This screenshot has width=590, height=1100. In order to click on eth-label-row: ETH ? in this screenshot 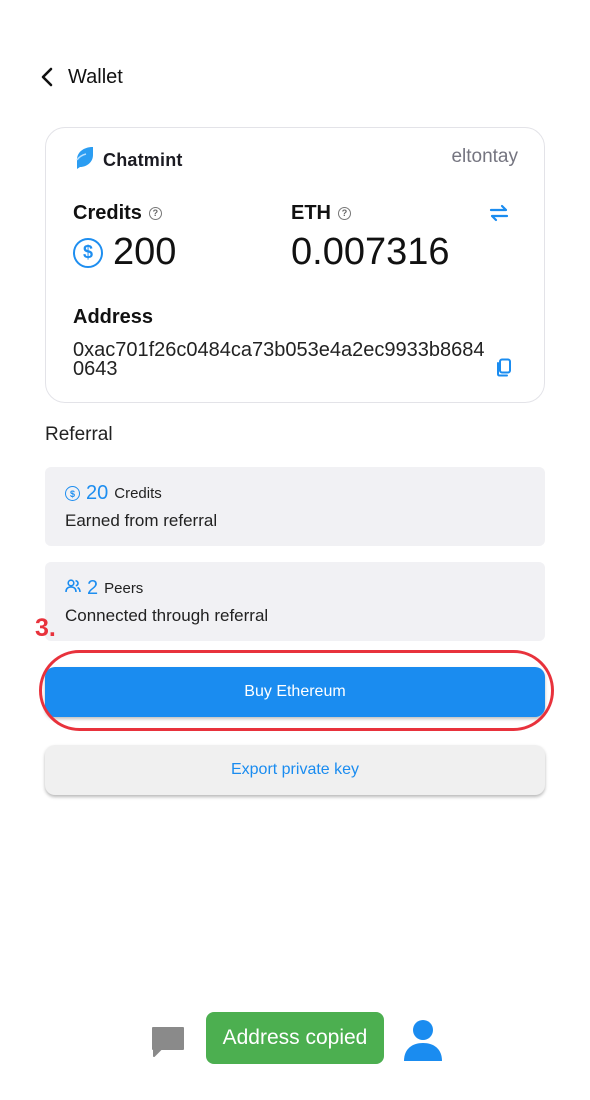, I will do `click(321, 213)`.